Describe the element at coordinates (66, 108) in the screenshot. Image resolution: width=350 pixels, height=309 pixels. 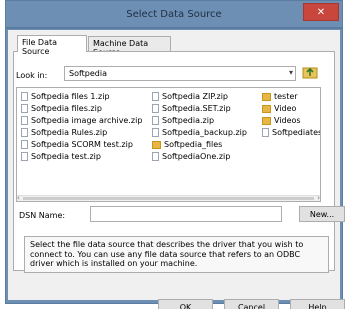
I see `file-name: Softpedia files.zip` at that location.